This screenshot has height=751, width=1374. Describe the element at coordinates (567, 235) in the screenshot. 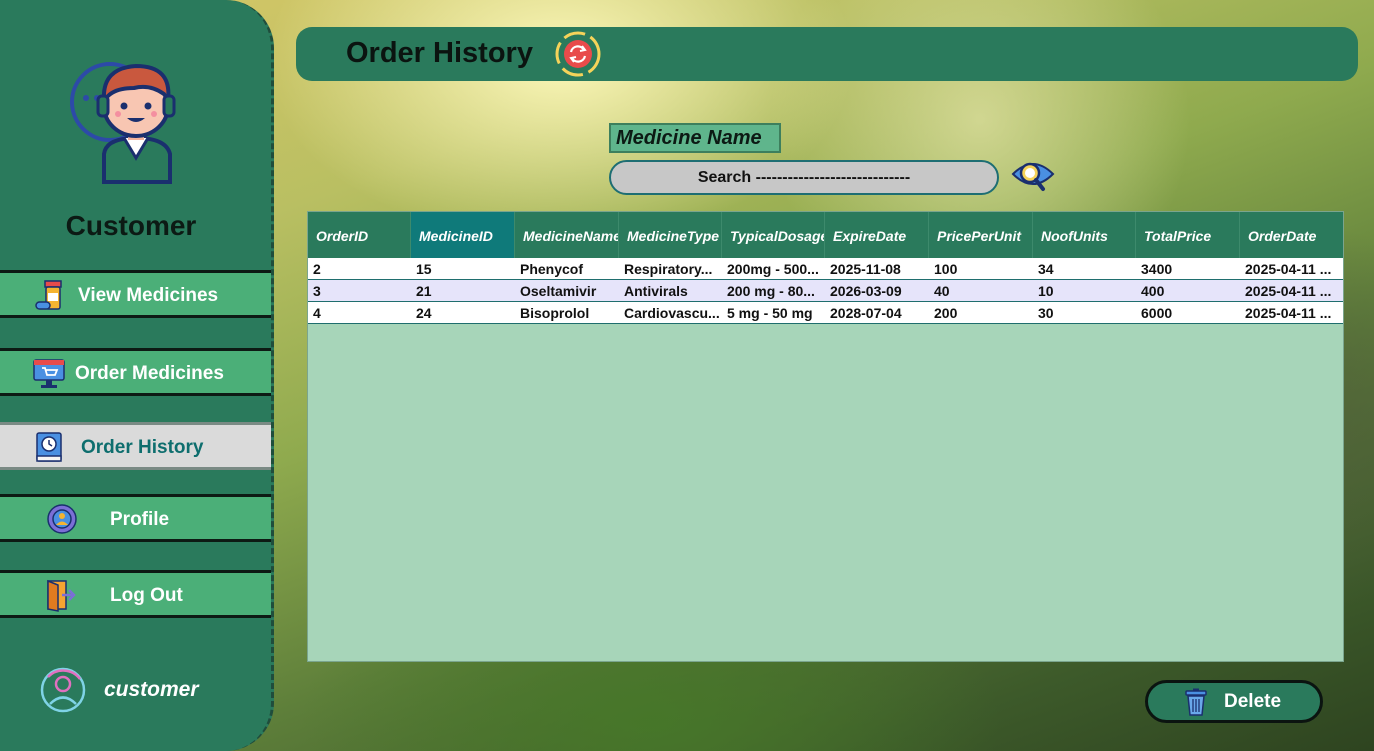

I see `column-header-medicinename: MedicineName` at that location.